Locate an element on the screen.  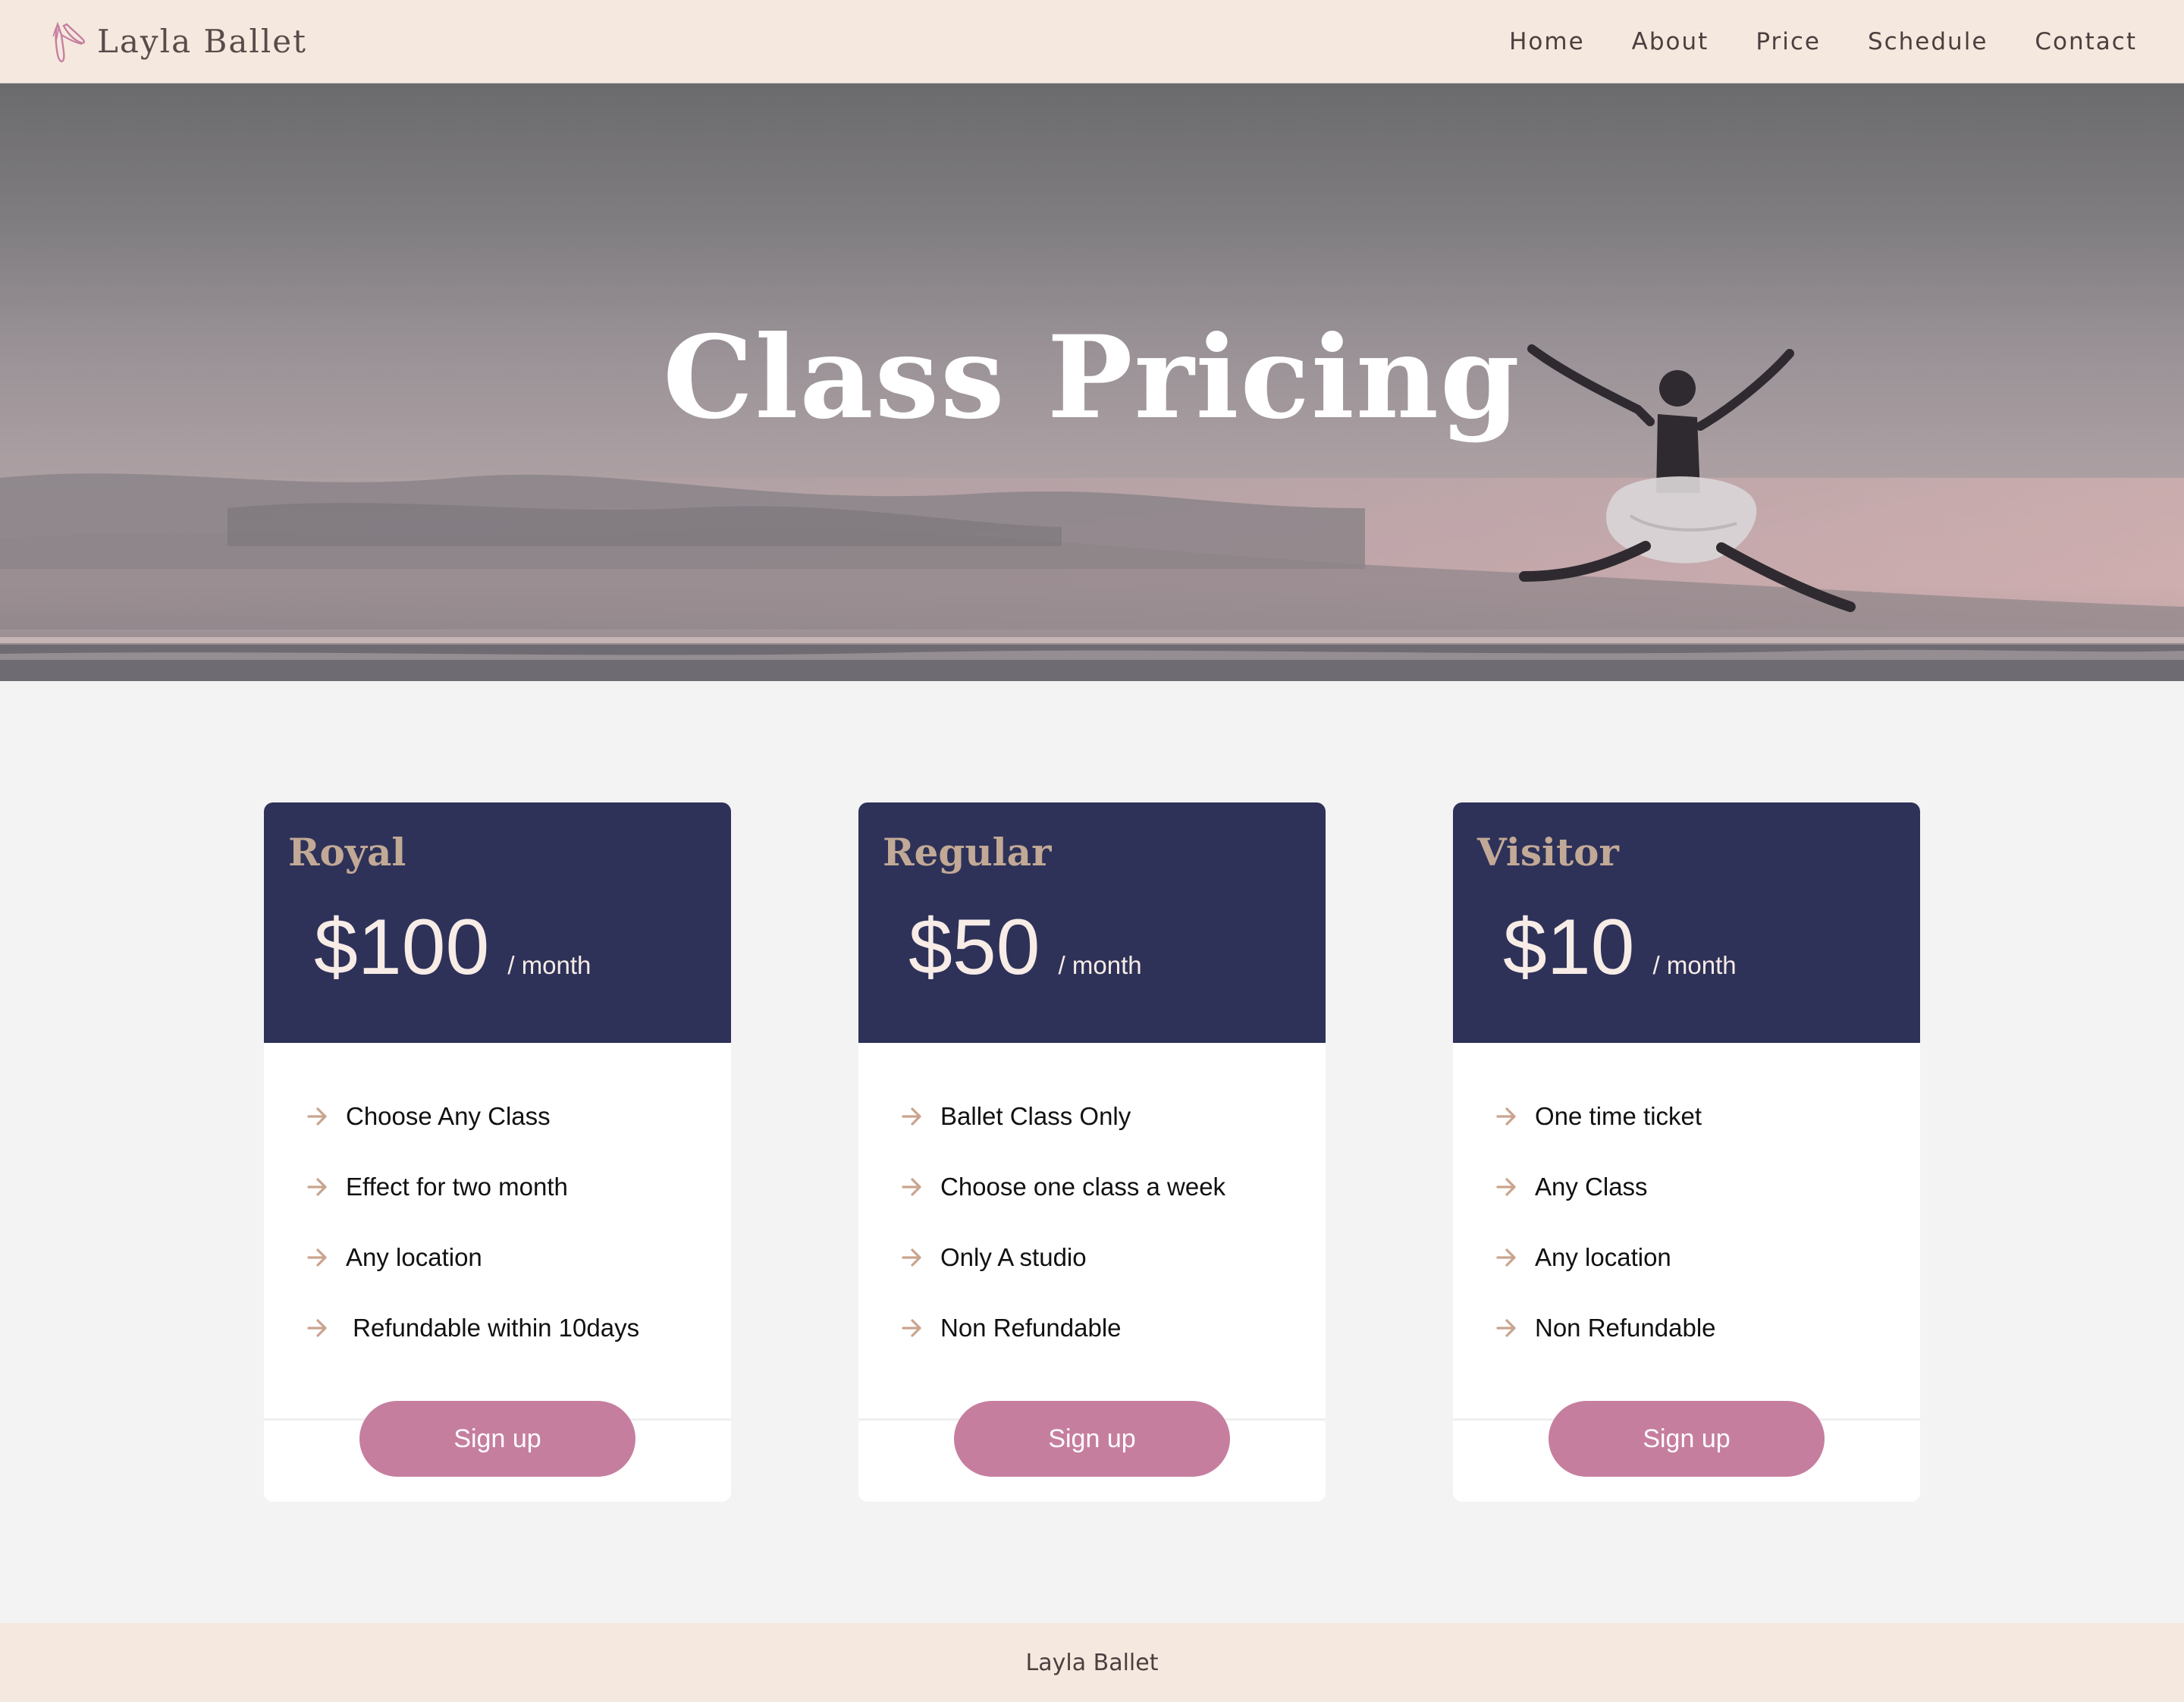
feature-item: One time ticket is located at coordinates (1707, 1116).